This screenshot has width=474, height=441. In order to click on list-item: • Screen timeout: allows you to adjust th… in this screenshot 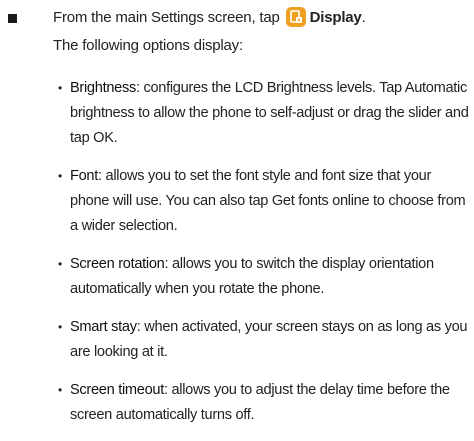, I will do `click(264, 403)`.